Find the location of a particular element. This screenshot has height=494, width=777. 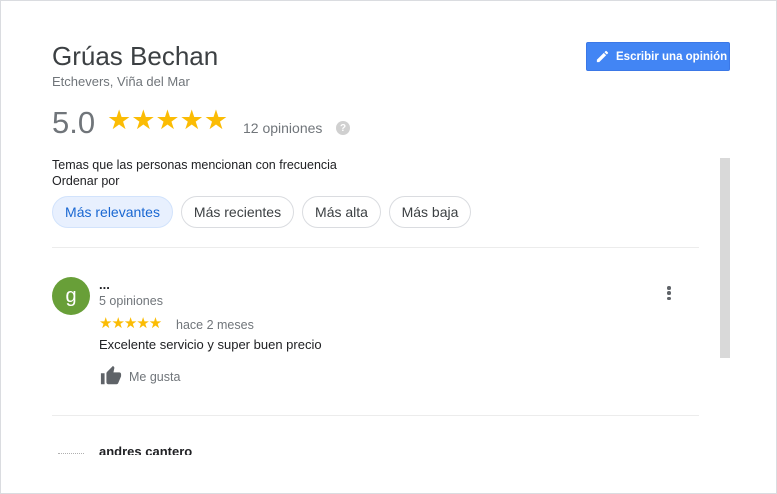

more-options-icon is located at coordinates (669, 293).